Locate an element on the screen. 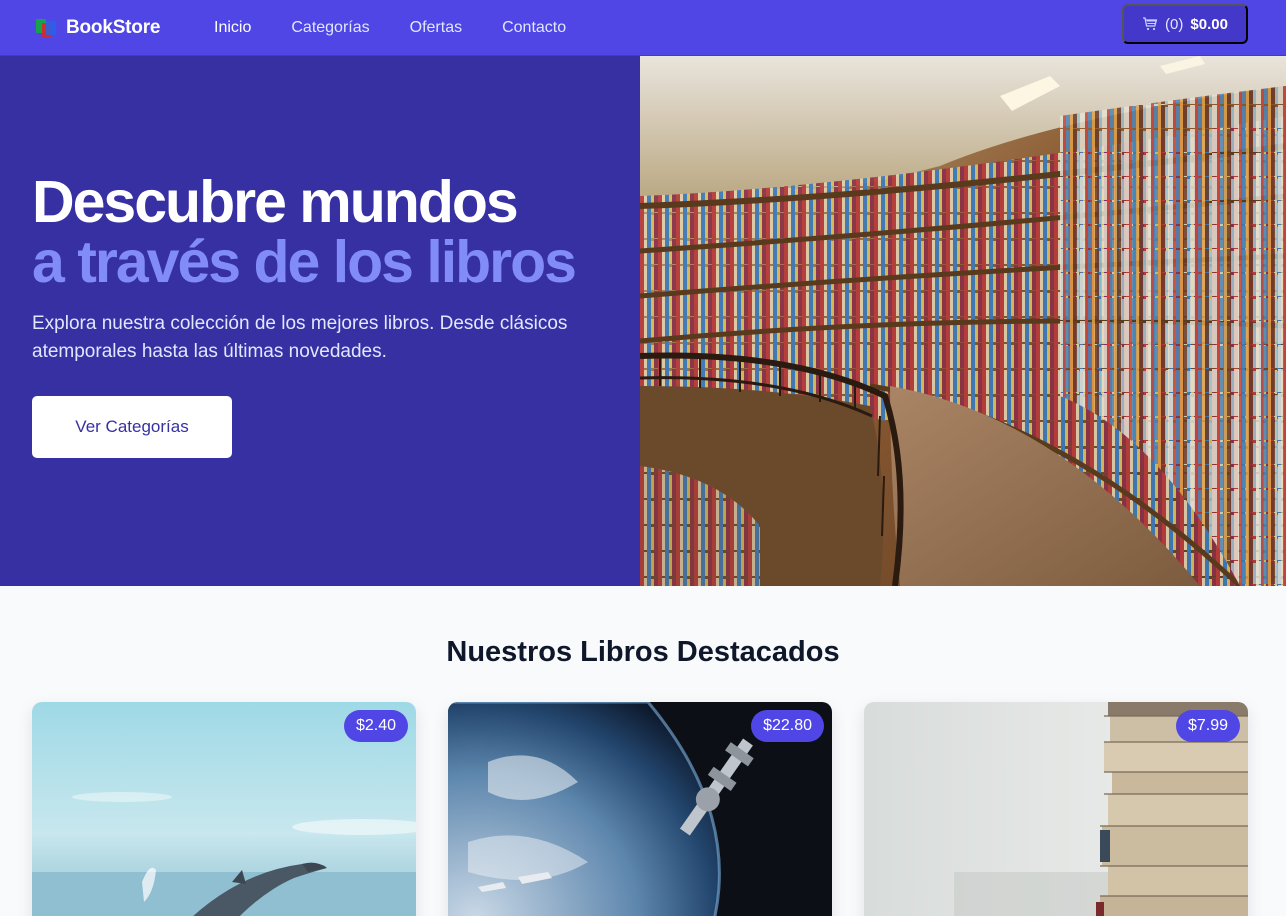 This screenshot has height=916, width=1286. brand-logo: BookStore is located at coordinates (97, 28).